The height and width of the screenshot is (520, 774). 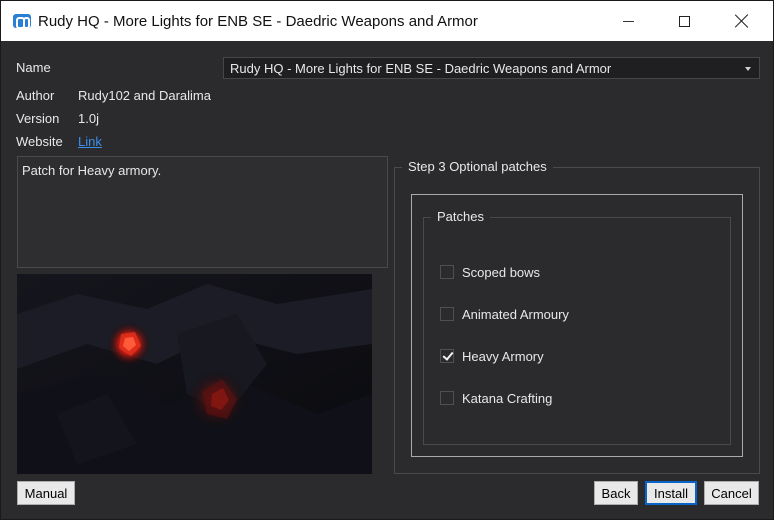 I want to click on maximize-button, so click(x=684, y=21).